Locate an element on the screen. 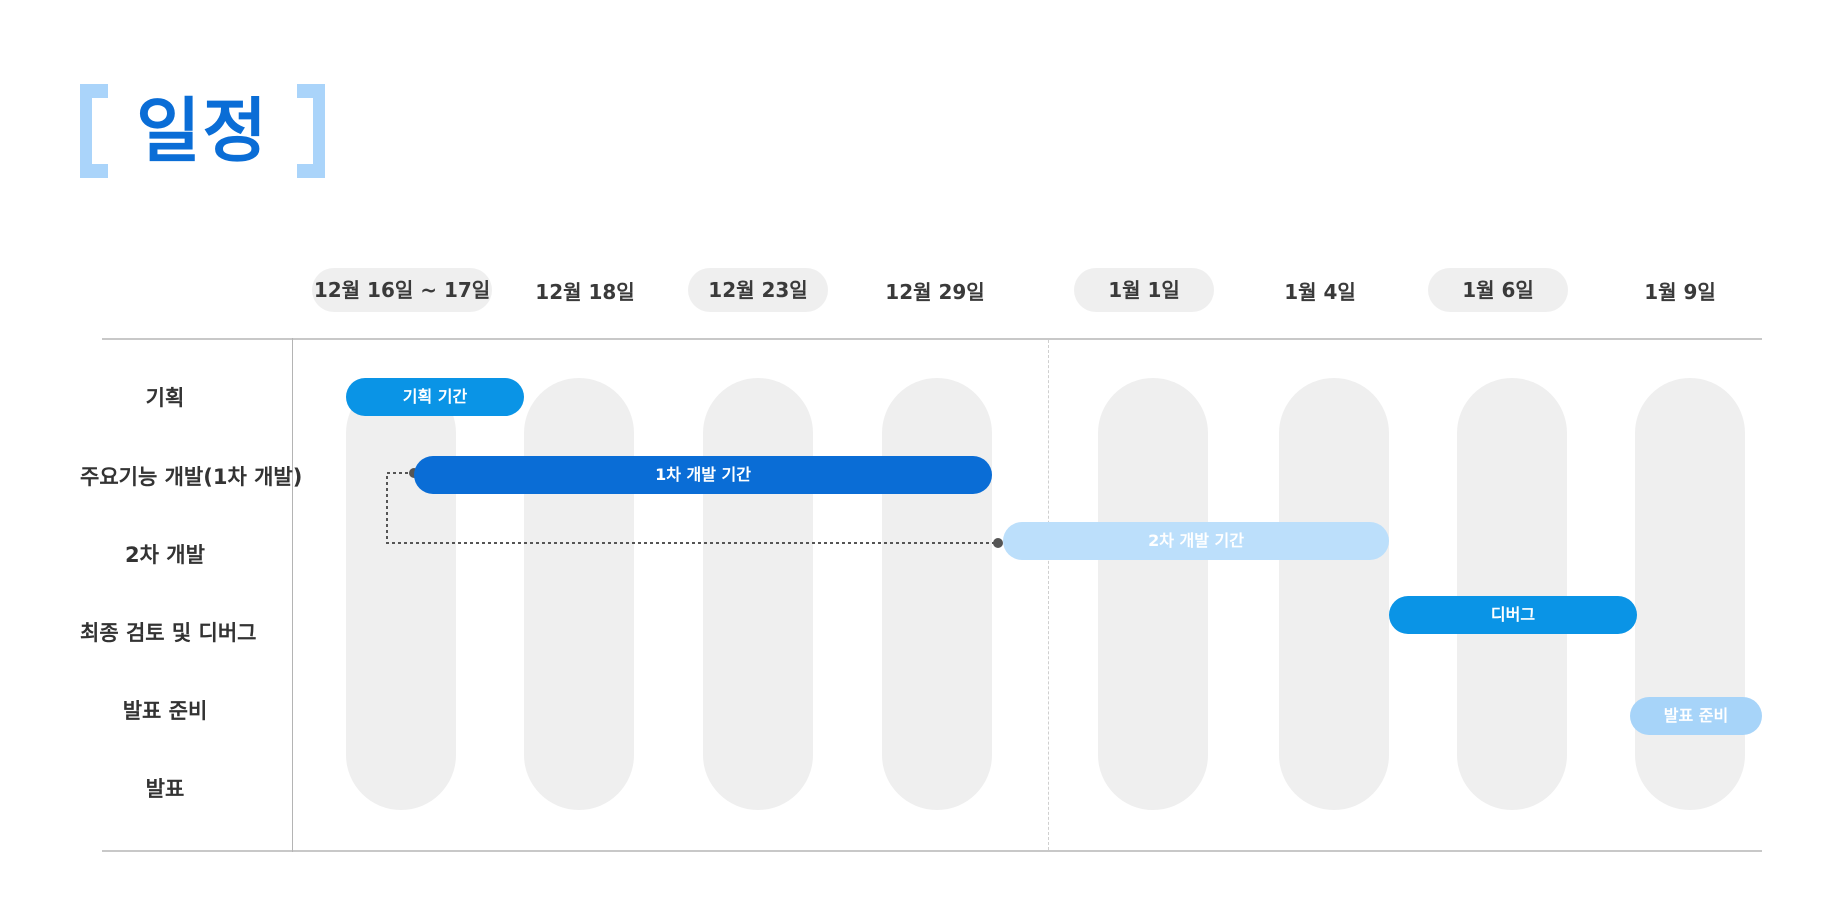 The width and height of the screenshot is (1847, 898). bar-dev2: 2차 개발 기간 is located at coordinates (1196, 541).